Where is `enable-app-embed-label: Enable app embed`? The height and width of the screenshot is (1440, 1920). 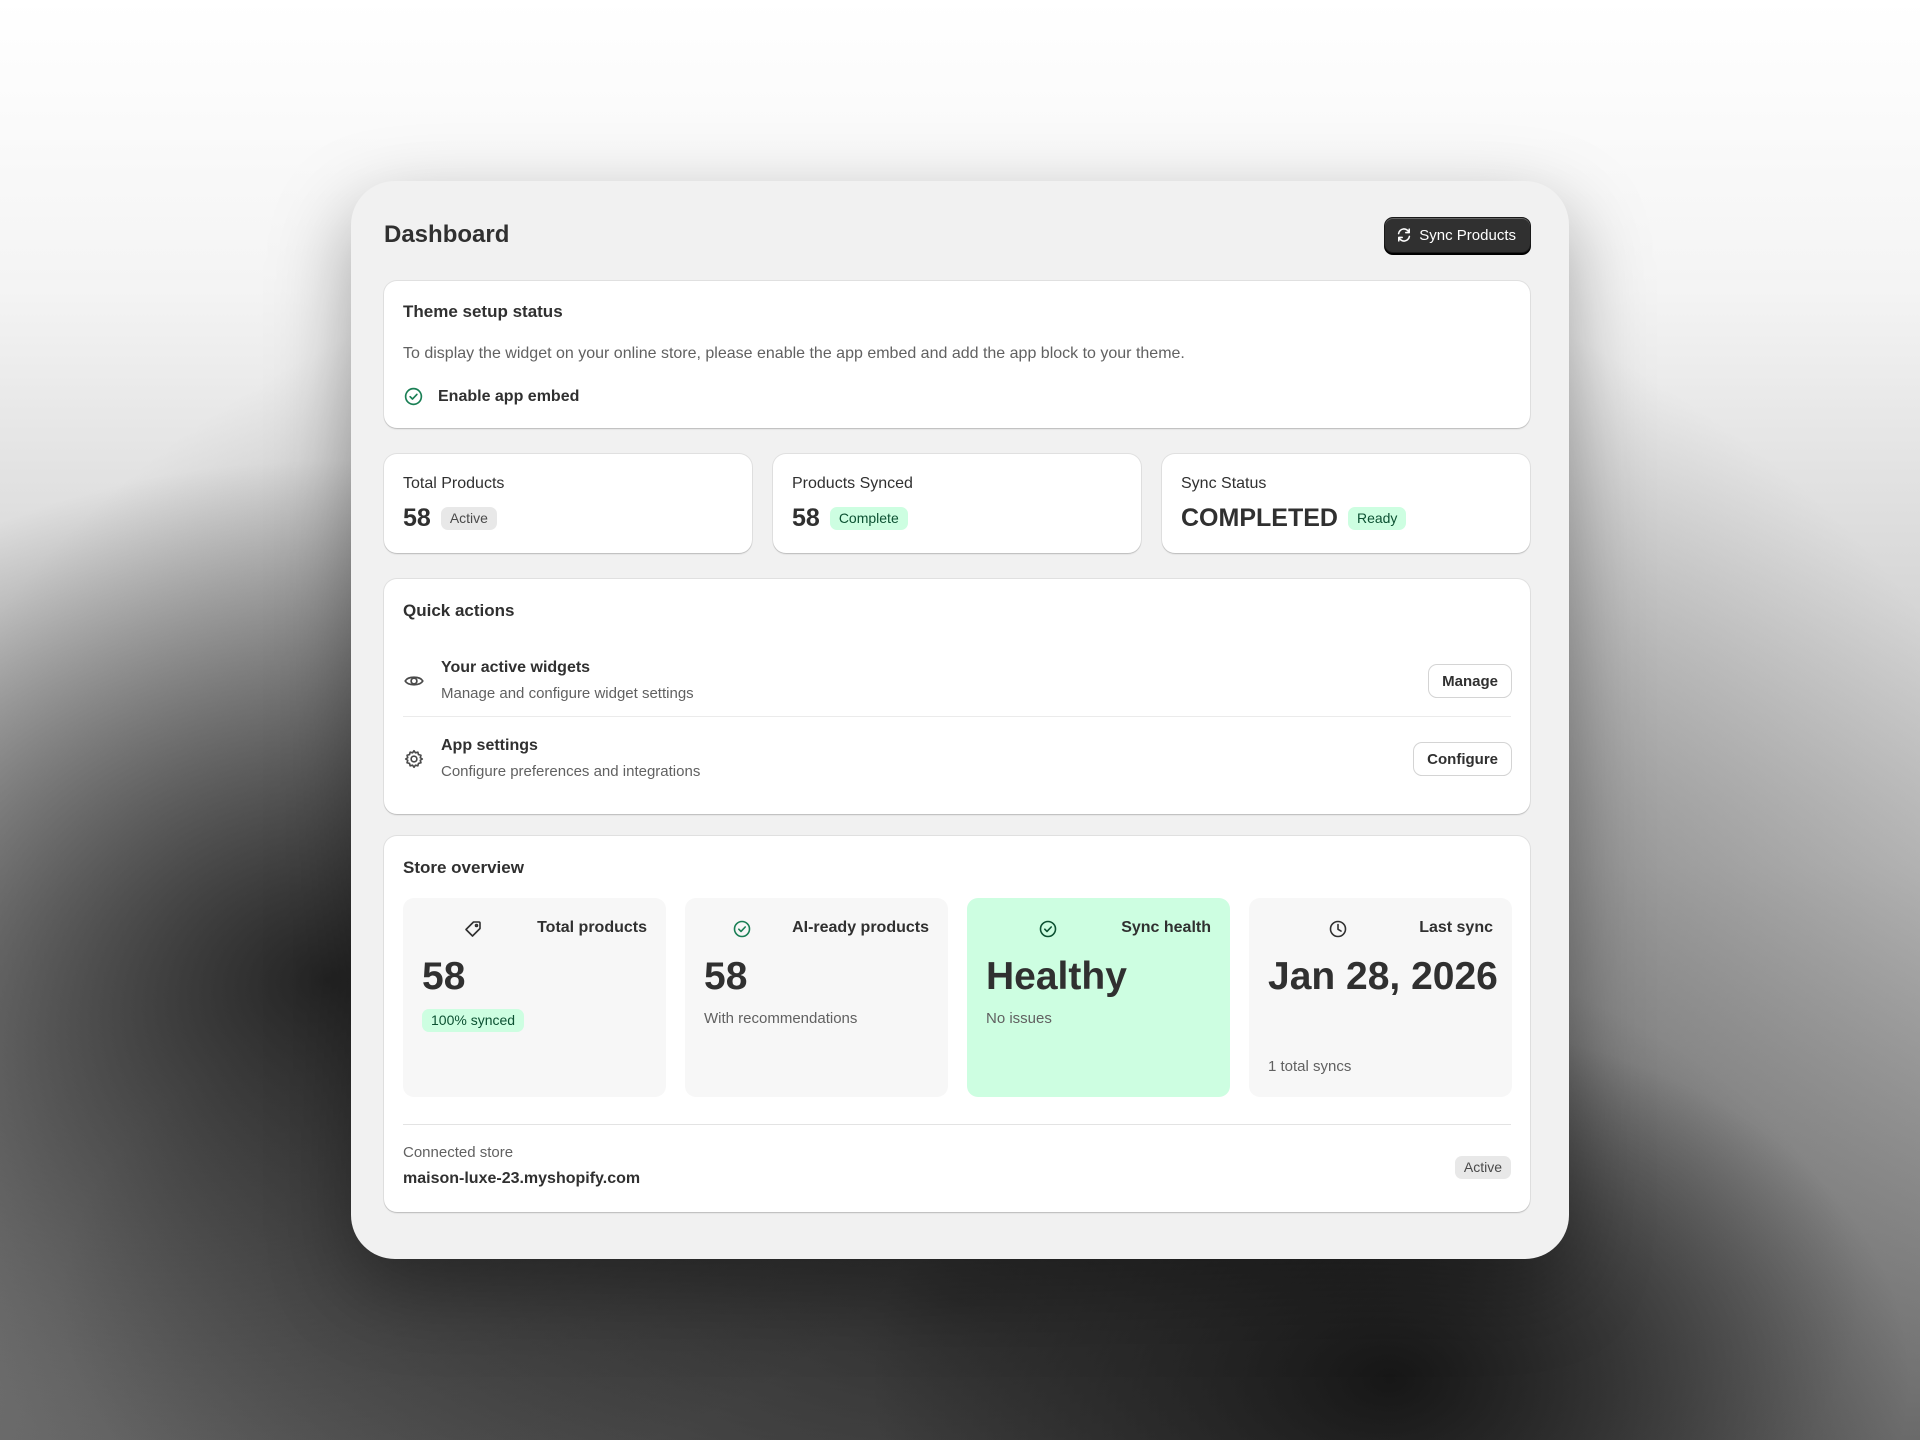 enable-app-embed-label: Enable app embed is located at coordinates (509, 396).